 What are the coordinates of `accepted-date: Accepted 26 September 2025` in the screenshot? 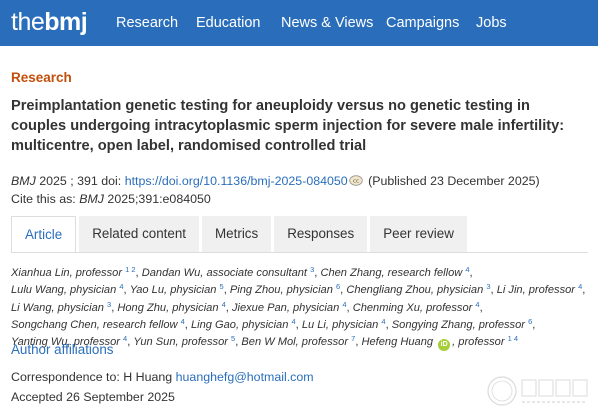 It's located at (93, 397).